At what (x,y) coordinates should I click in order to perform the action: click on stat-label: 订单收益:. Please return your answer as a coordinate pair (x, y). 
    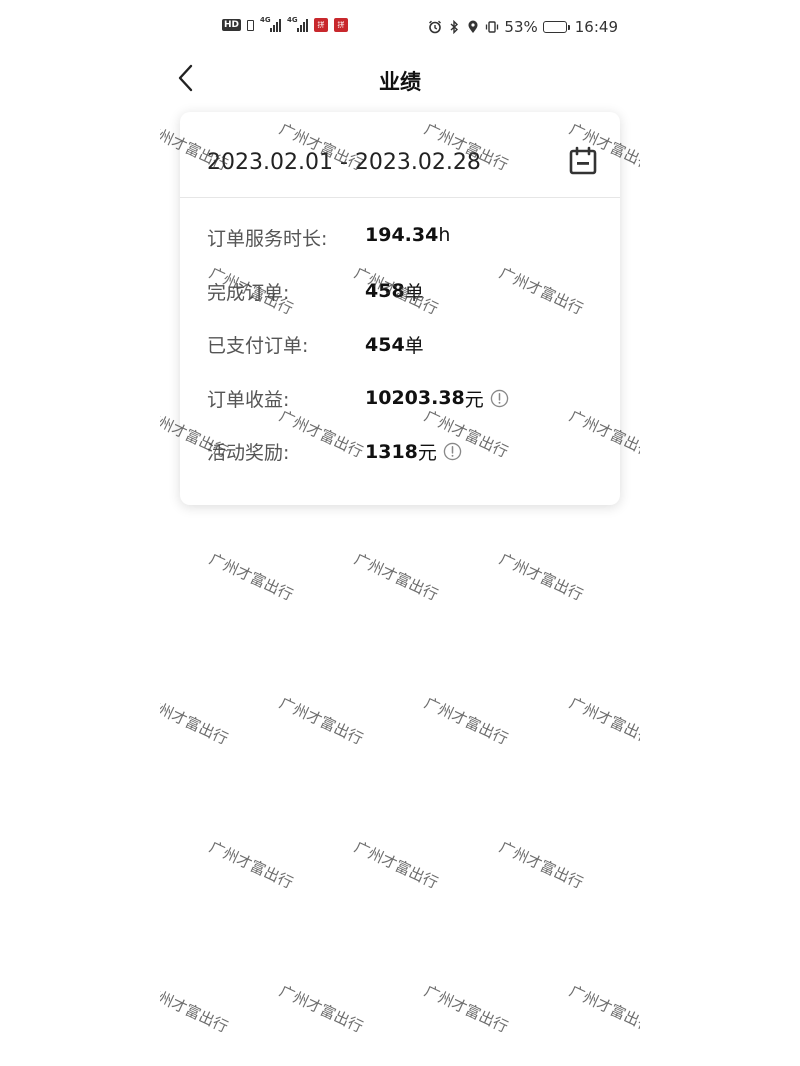
    Looking at the image, I should click on (248, 399).